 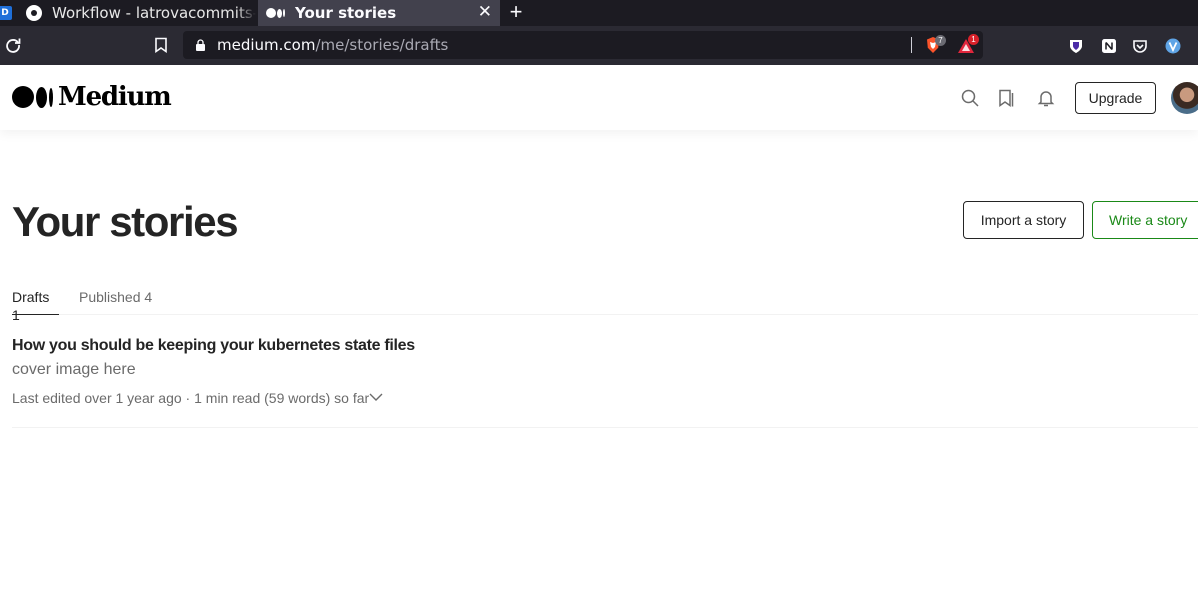 I want to click on browser-tab-partial: D, so click(x=10, y=13).